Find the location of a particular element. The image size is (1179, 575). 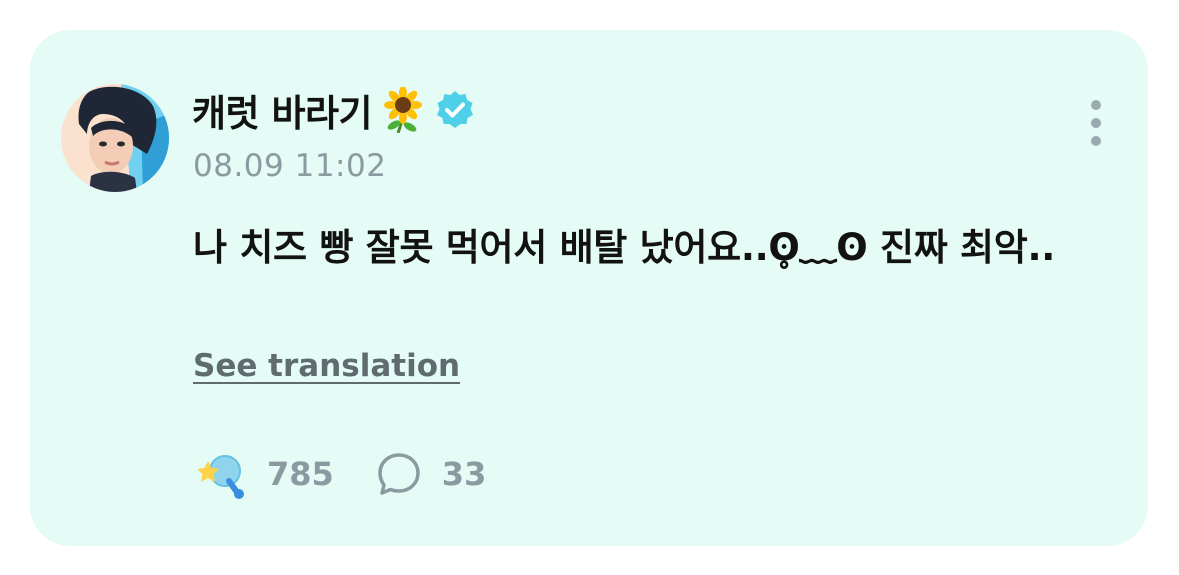

post-timestamp: 08.09 11:02 is located at coordinates (290, 166).